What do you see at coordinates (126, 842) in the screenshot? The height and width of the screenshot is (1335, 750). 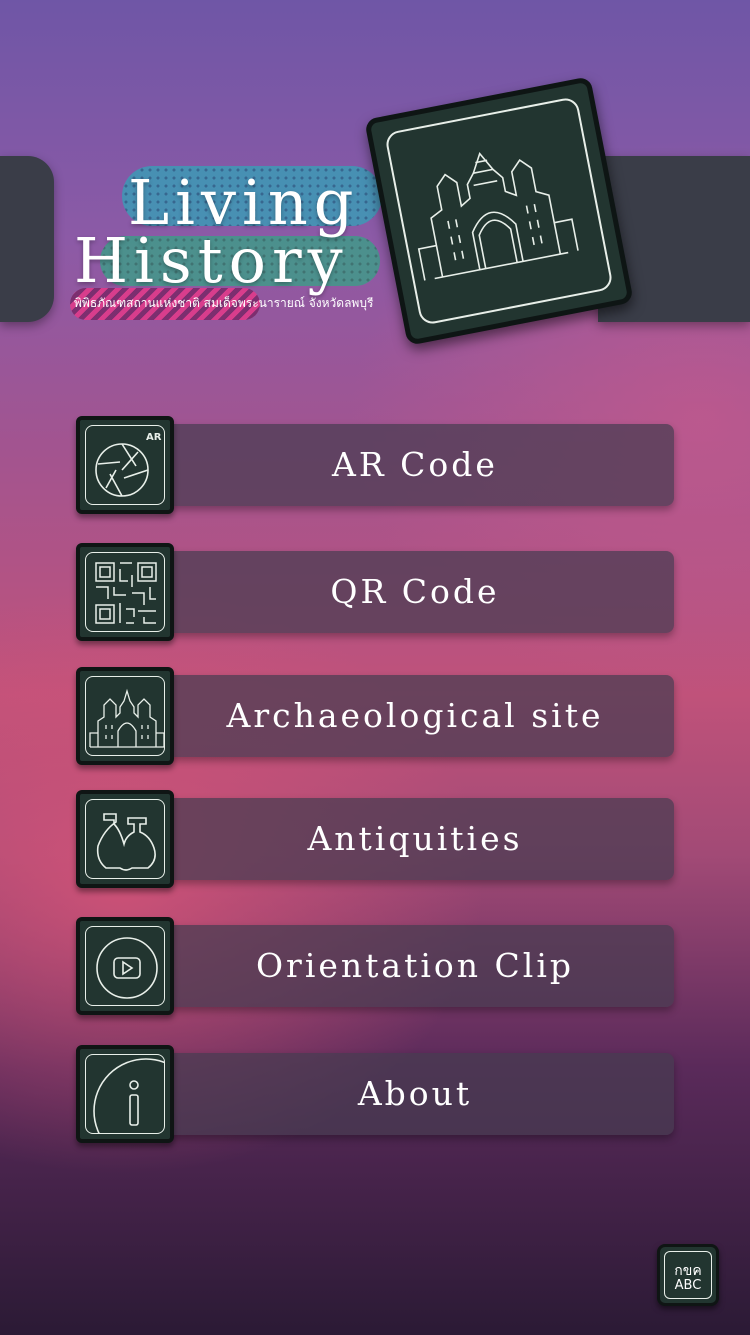 I see `pottery-icon` at bounding box center [126, 842].